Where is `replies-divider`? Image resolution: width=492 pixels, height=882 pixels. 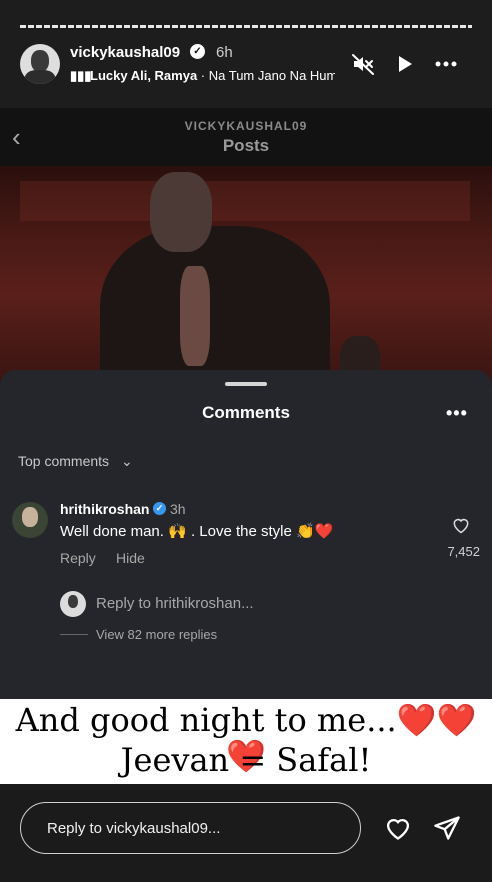 replies-divider is located at coordinates (74, 634).